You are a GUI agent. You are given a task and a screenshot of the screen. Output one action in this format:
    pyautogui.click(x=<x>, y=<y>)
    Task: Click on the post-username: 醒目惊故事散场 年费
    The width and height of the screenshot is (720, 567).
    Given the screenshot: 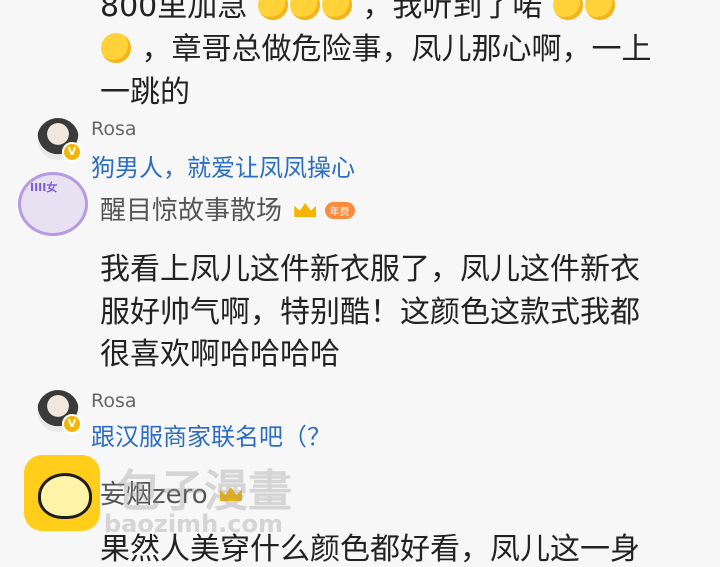 What is the action you would take?
    pyautogui.click(x=227, y=208)
    